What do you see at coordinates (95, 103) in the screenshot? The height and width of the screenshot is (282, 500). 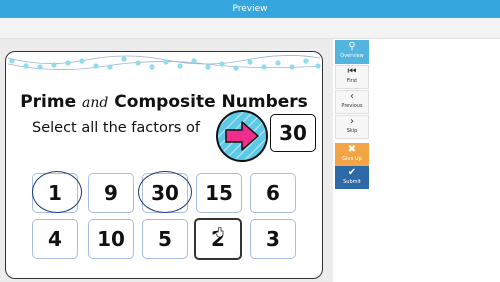 I see `title-word-and: and` at bounding box center [95, 103].